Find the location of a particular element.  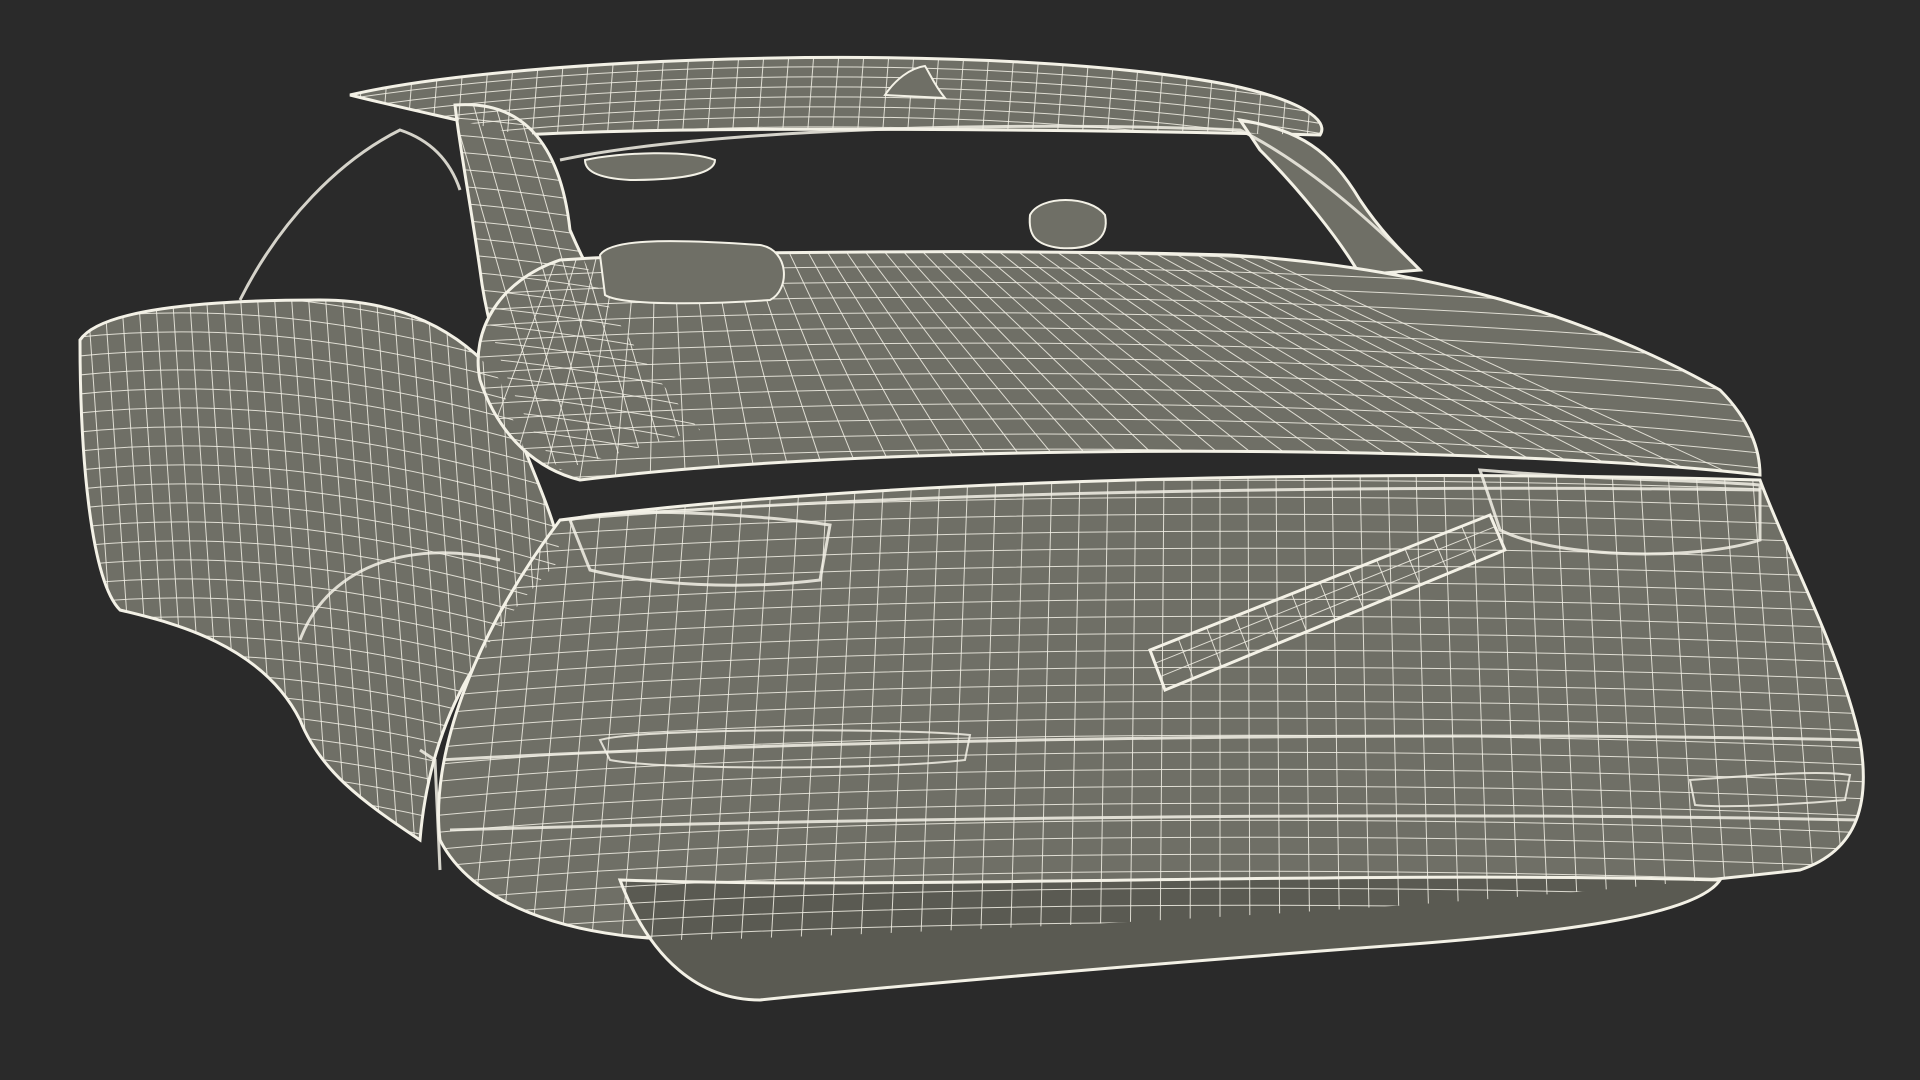

wire-curve is located at coordinates (350, 214).